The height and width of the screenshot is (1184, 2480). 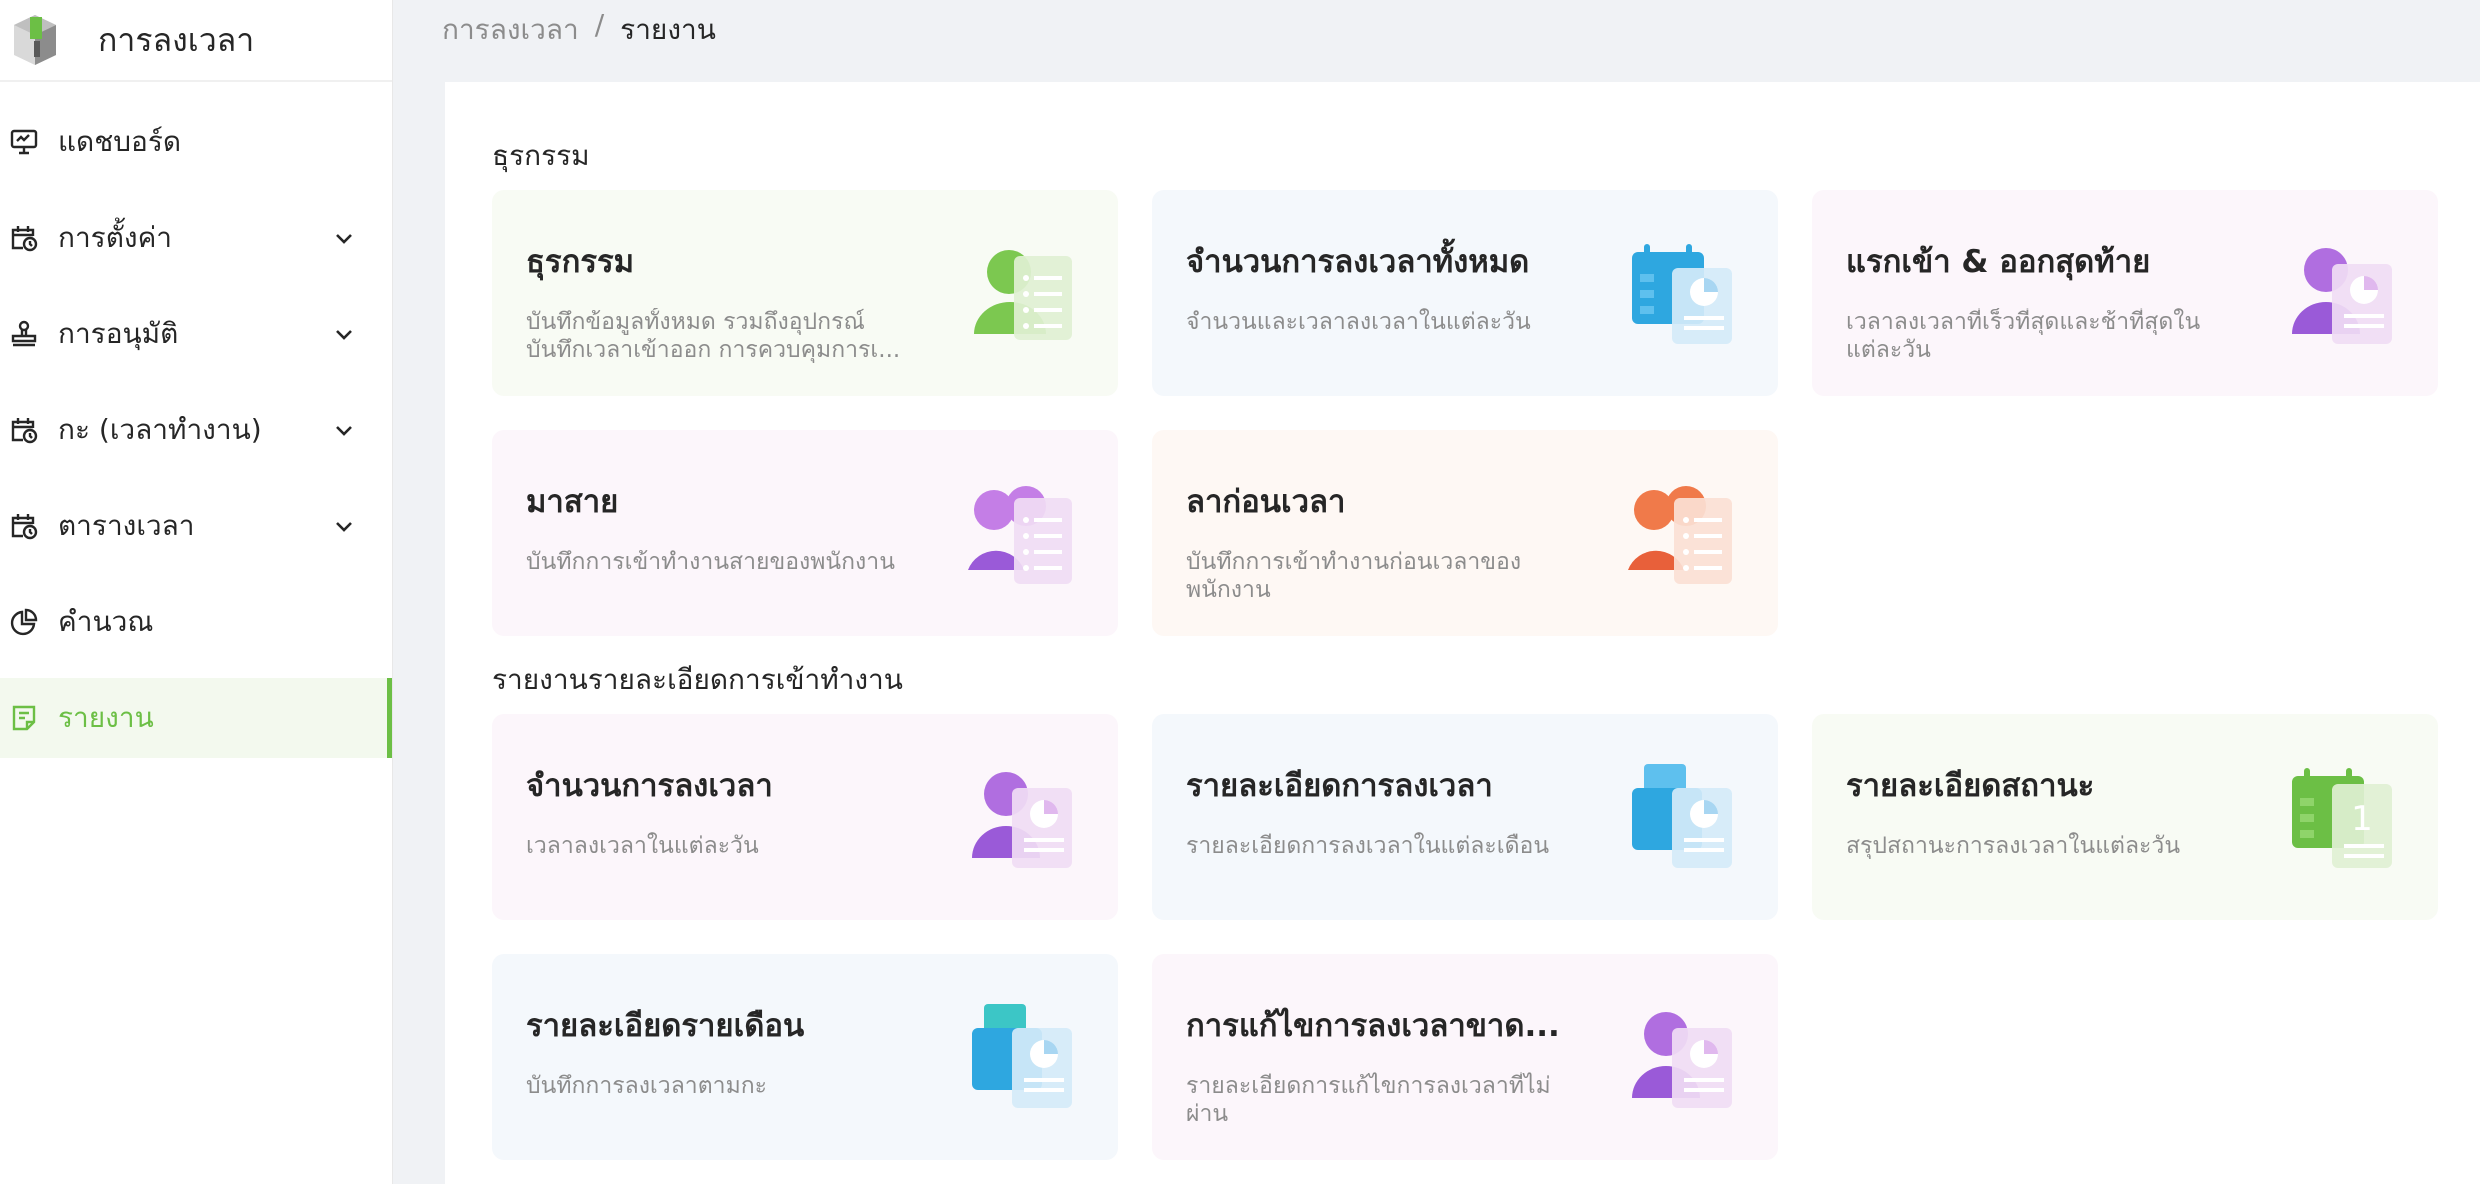 What do you see at coordinates (647, 1086) in the screenshot?
I see `card-description: บันทึกการลงเวลาตามกะ` at bounding box center [647, 1086].